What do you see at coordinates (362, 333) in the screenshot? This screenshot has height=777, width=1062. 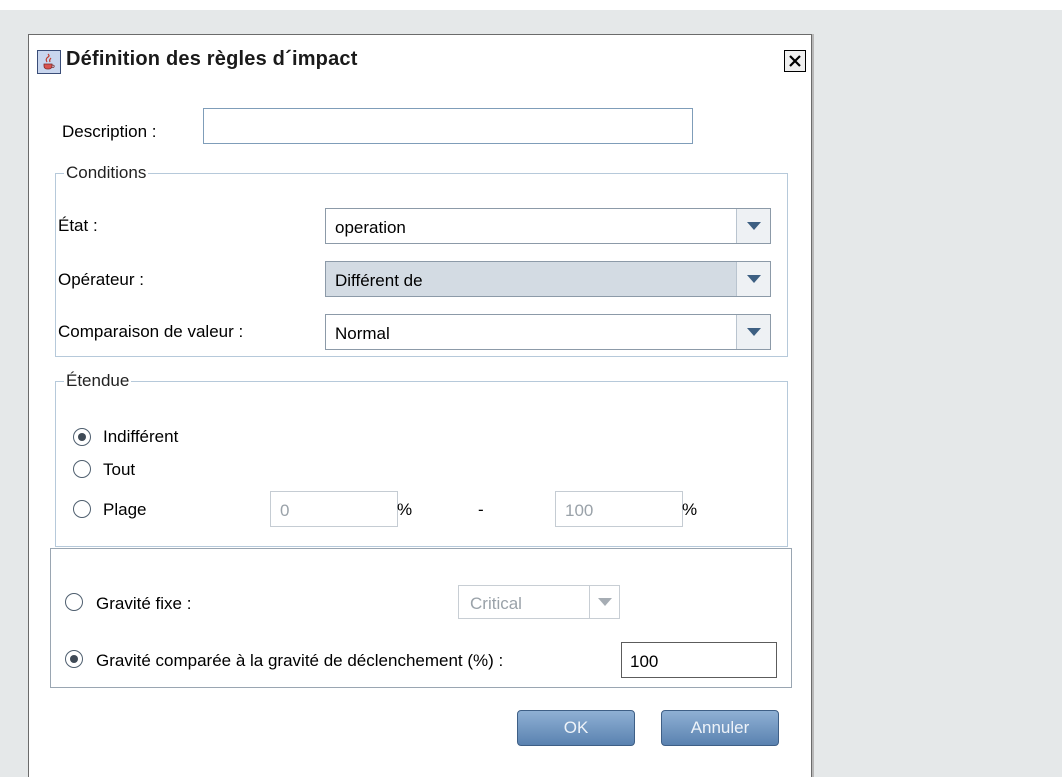 I see `compare-value: Normal` at bounding box center [362, 333].